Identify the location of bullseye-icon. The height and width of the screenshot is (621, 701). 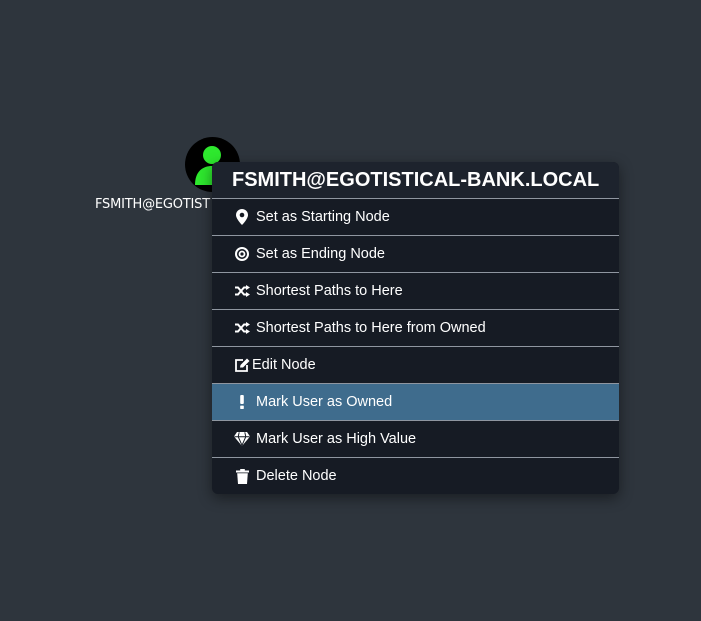
(242, 254).